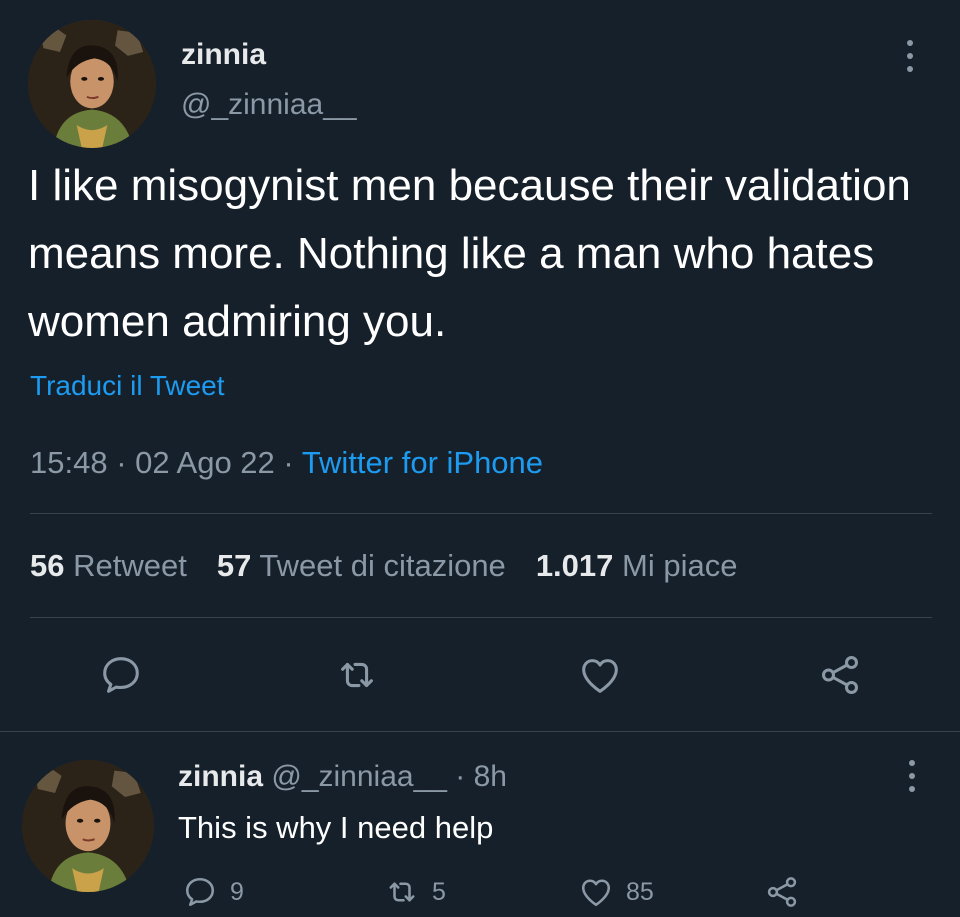 This screenshot has width=960, height=917. Describe the element at coordinates (237, 891) in the screenshot. I see `reply-count: 9` at that location.